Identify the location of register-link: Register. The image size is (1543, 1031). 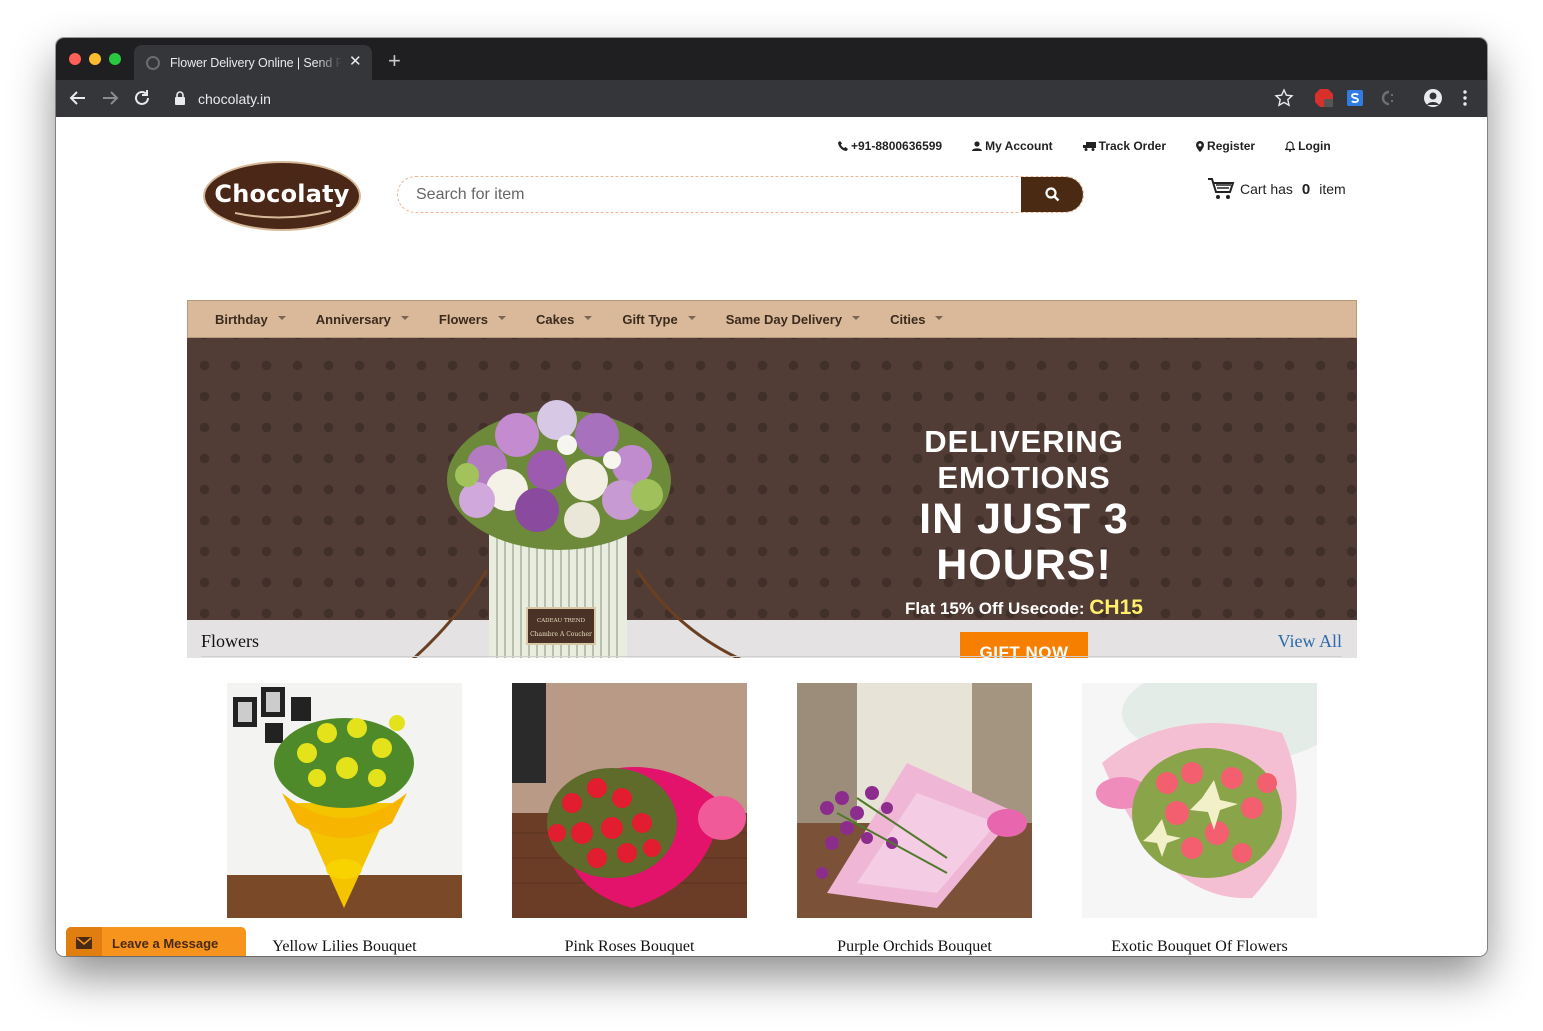
(1225, 146).